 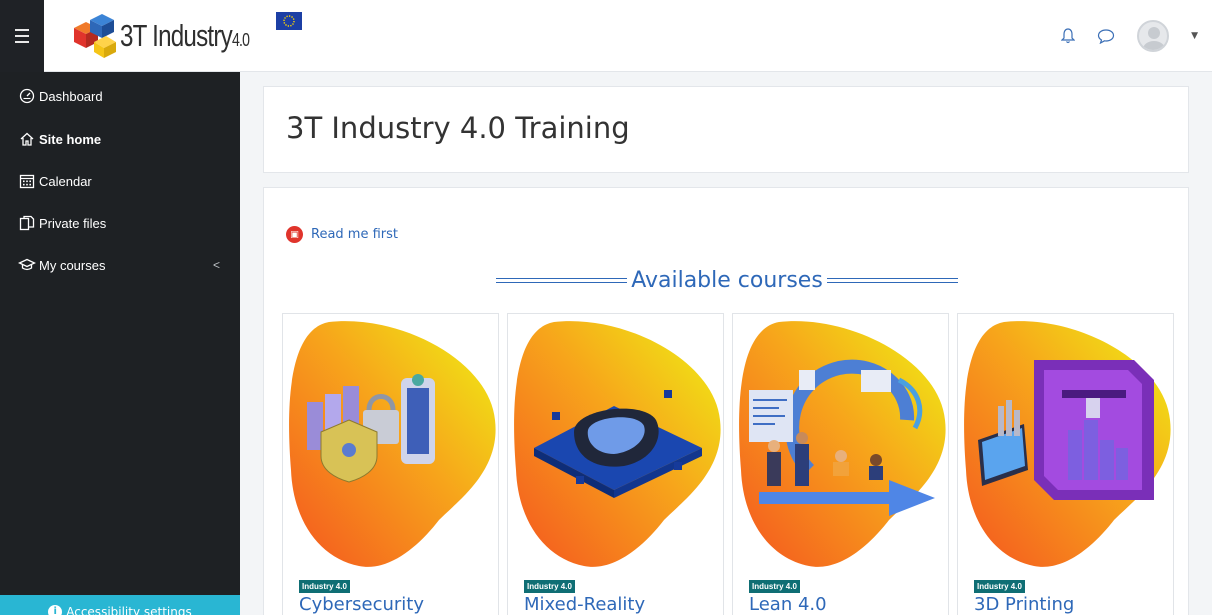 What do you see at coordinates (72, 265) in the screenshot?
I see `sidebar-item-label: My courses` at bounding box center [72, 265].